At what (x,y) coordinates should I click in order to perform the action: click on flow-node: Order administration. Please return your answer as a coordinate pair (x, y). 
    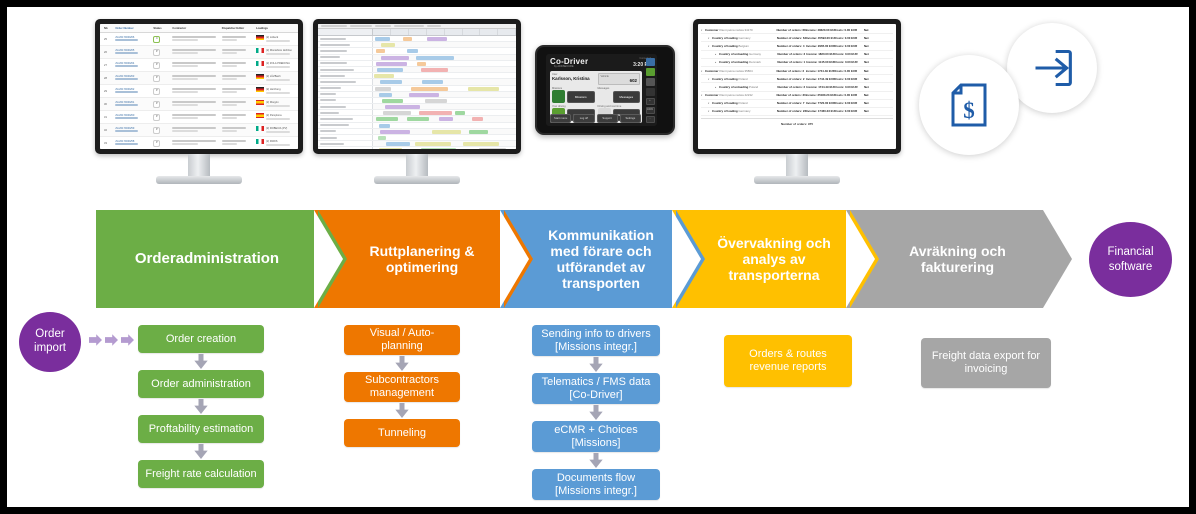
    Looking at the image, I should click on (201, 384).